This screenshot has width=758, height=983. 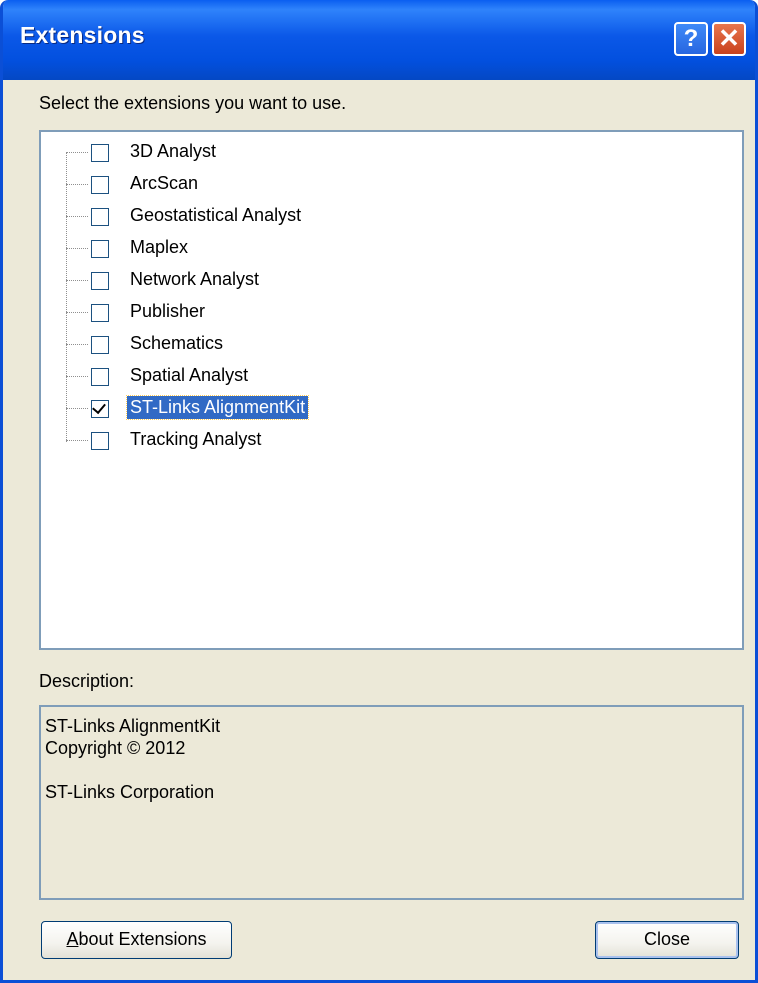 What do you see at coordinates (173, 151) in the screenshot?
I see `extension-label: 3D Analyst` at bounding box center [173, 151].